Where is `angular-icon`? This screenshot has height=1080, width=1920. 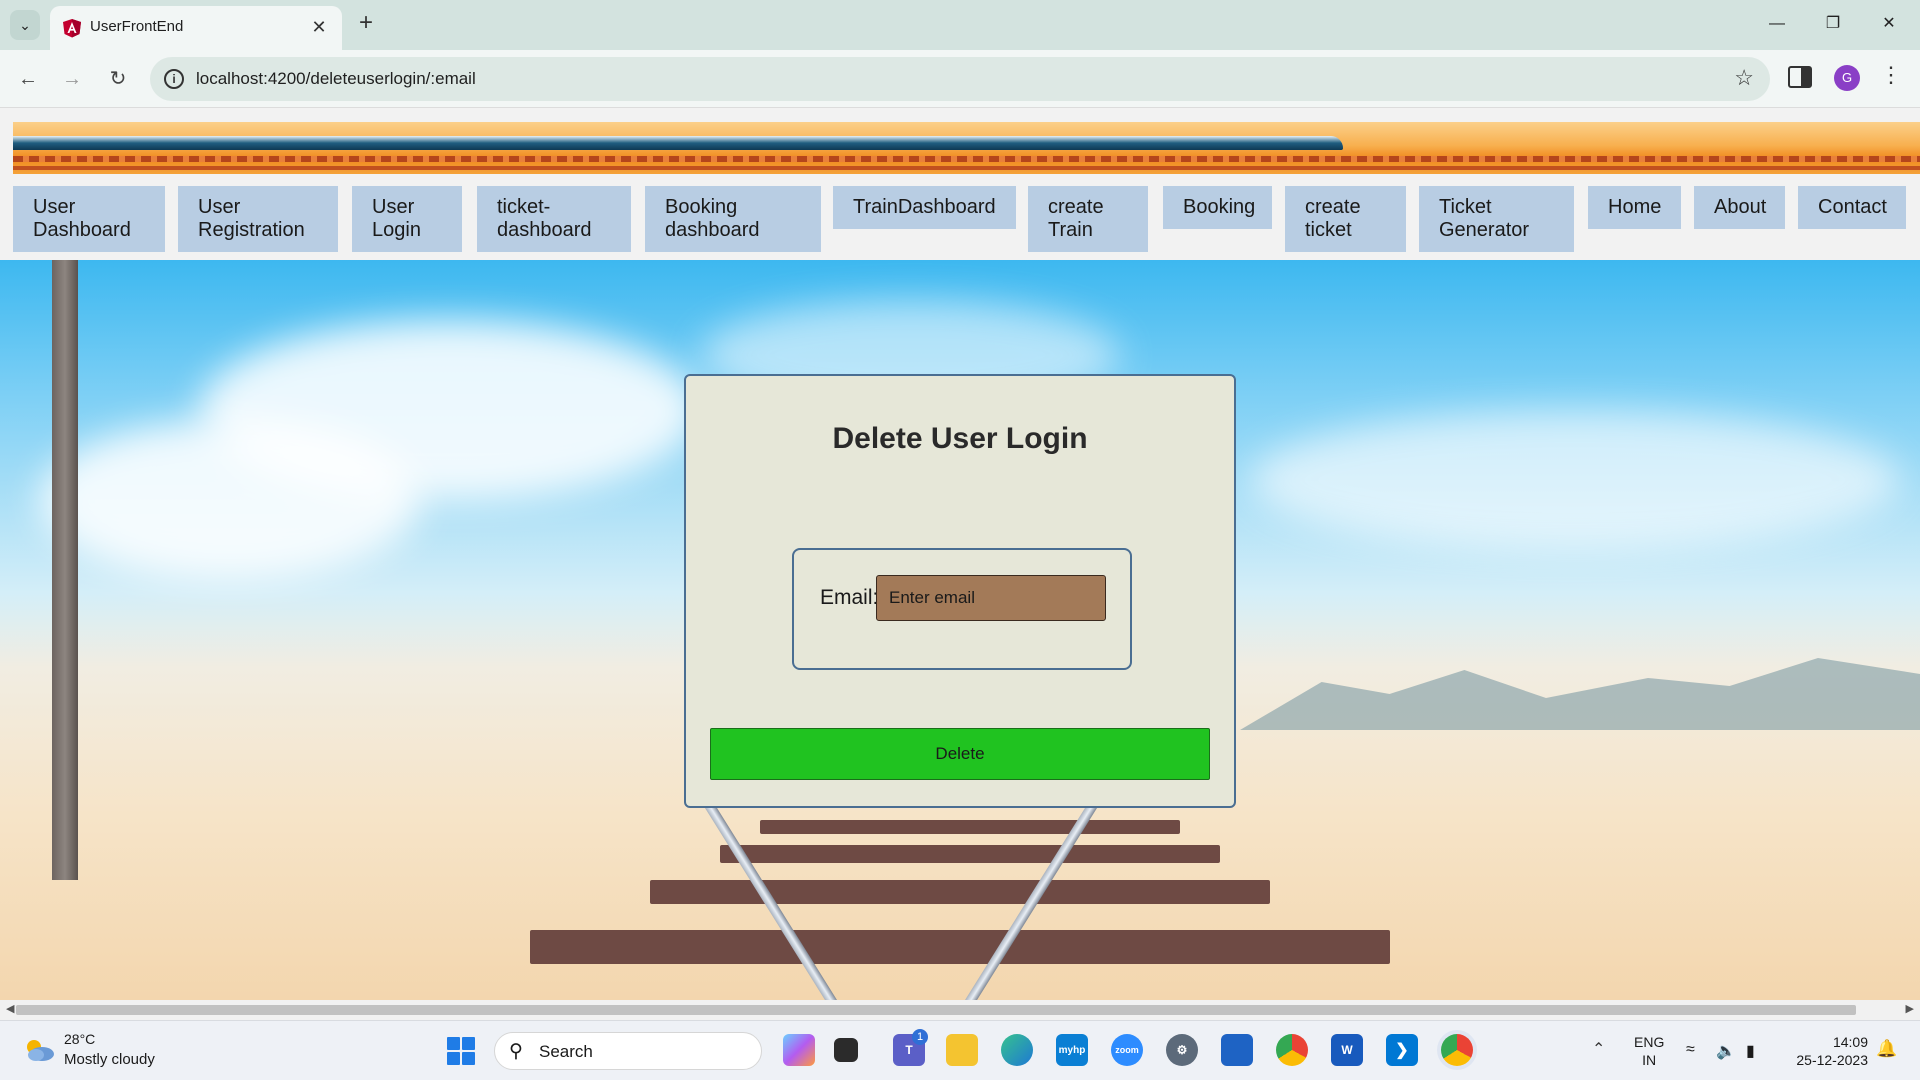
angular-icon is located at coordinates (72, 28).